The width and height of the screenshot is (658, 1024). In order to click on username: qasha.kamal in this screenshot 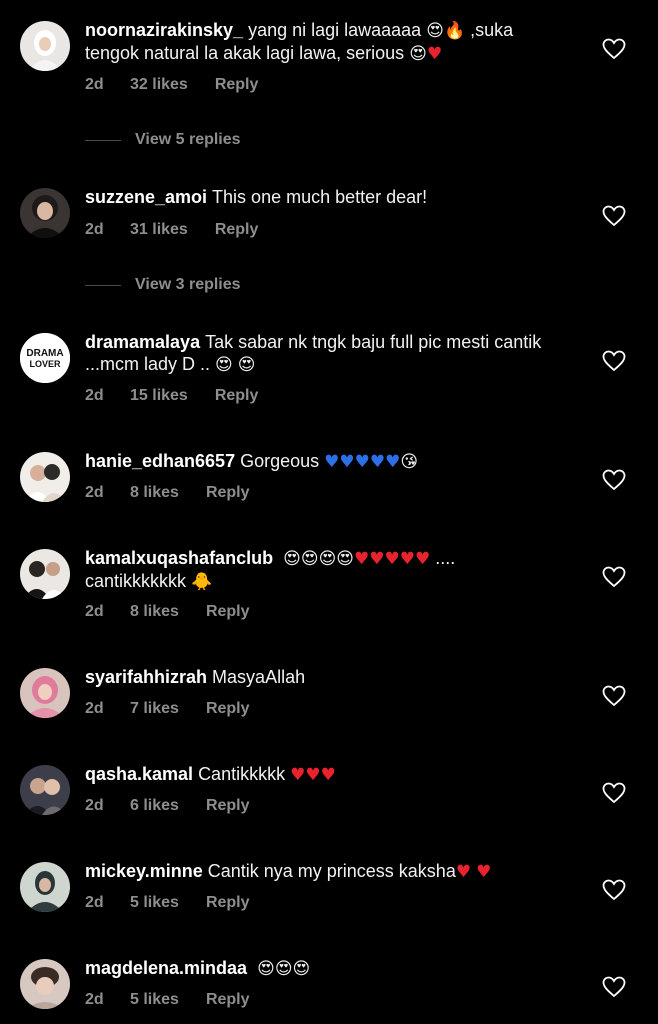, I will do `click(139, 774)`.